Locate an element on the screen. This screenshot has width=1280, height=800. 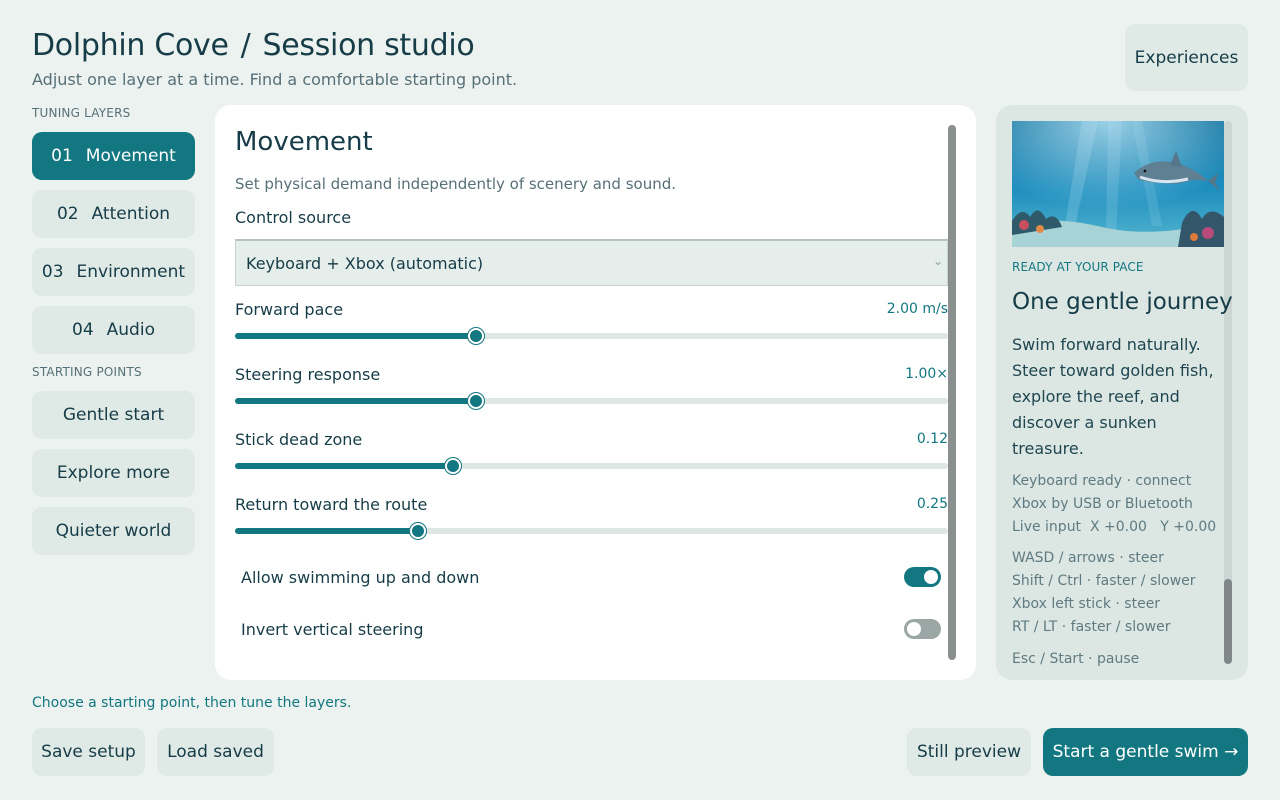
save-setup-button: Save setup is located at coordinates (88, 752).